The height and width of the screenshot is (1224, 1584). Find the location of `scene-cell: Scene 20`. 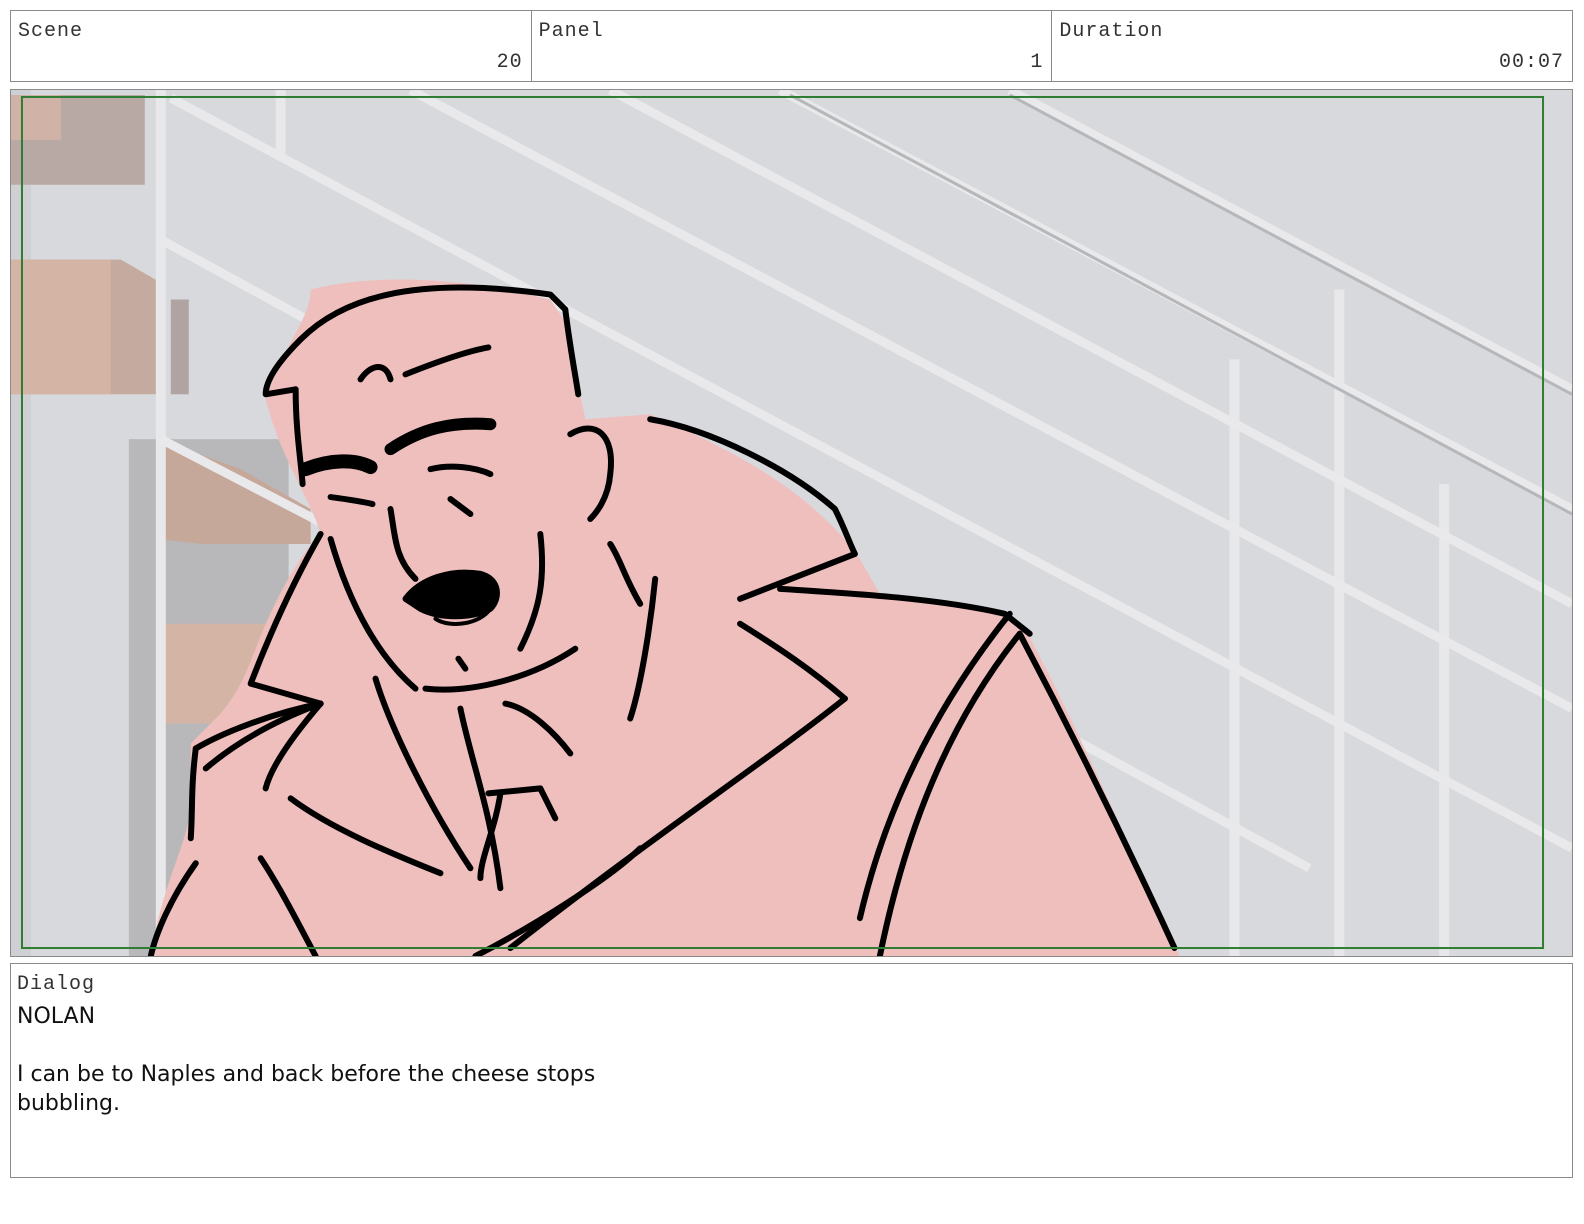

scene-cell: Scene 20 is located at coordinates (271, 46).